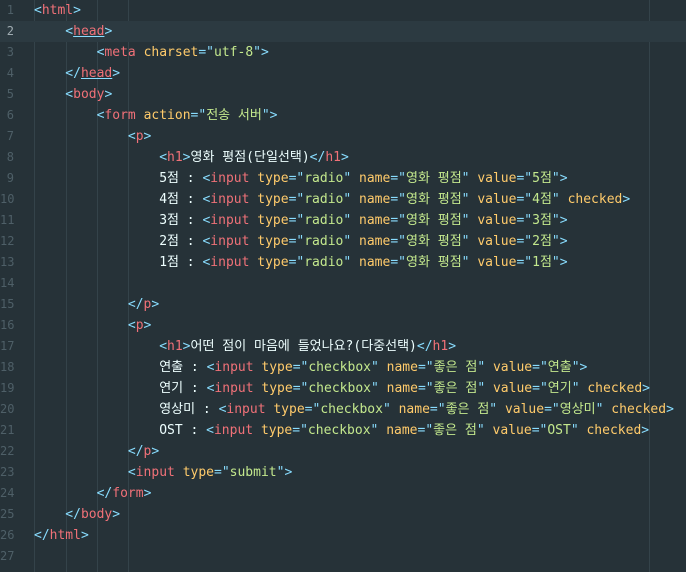  Describe the element at coordinates (230, 241) in the screenshot. I see `tag-token: input` at that location.